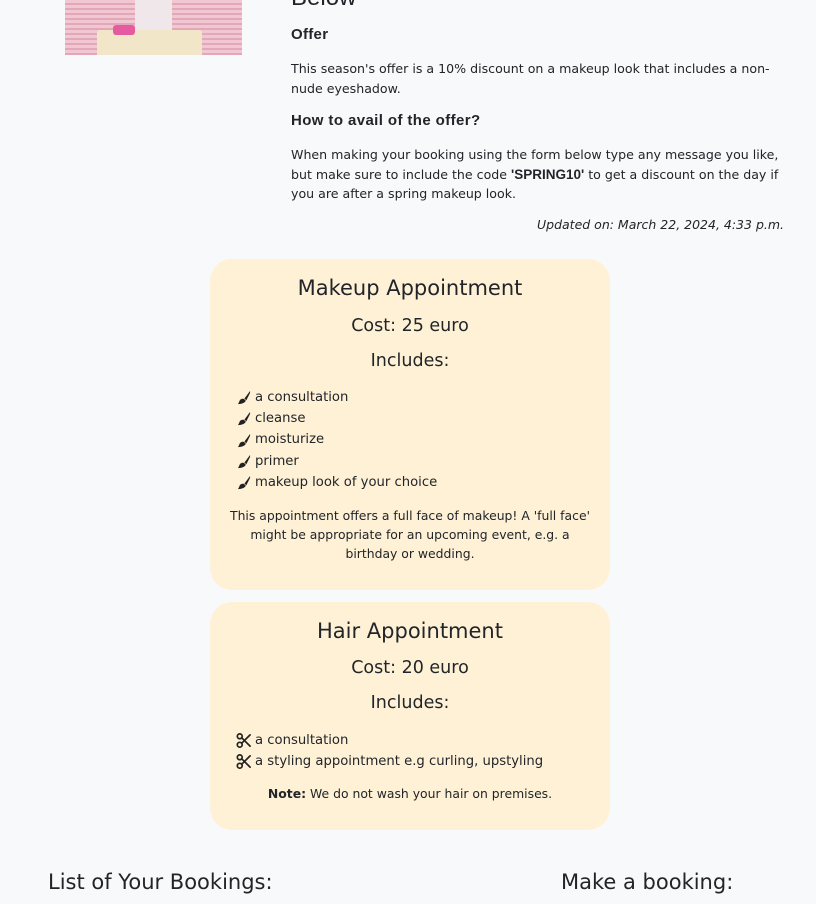 The width and height of the screenshot is (816, 904). What do you see at coordinates (346, 482) in the screenshot?
I see `list-item-label: makeup look of your choice` at bounding box center [346, 482].